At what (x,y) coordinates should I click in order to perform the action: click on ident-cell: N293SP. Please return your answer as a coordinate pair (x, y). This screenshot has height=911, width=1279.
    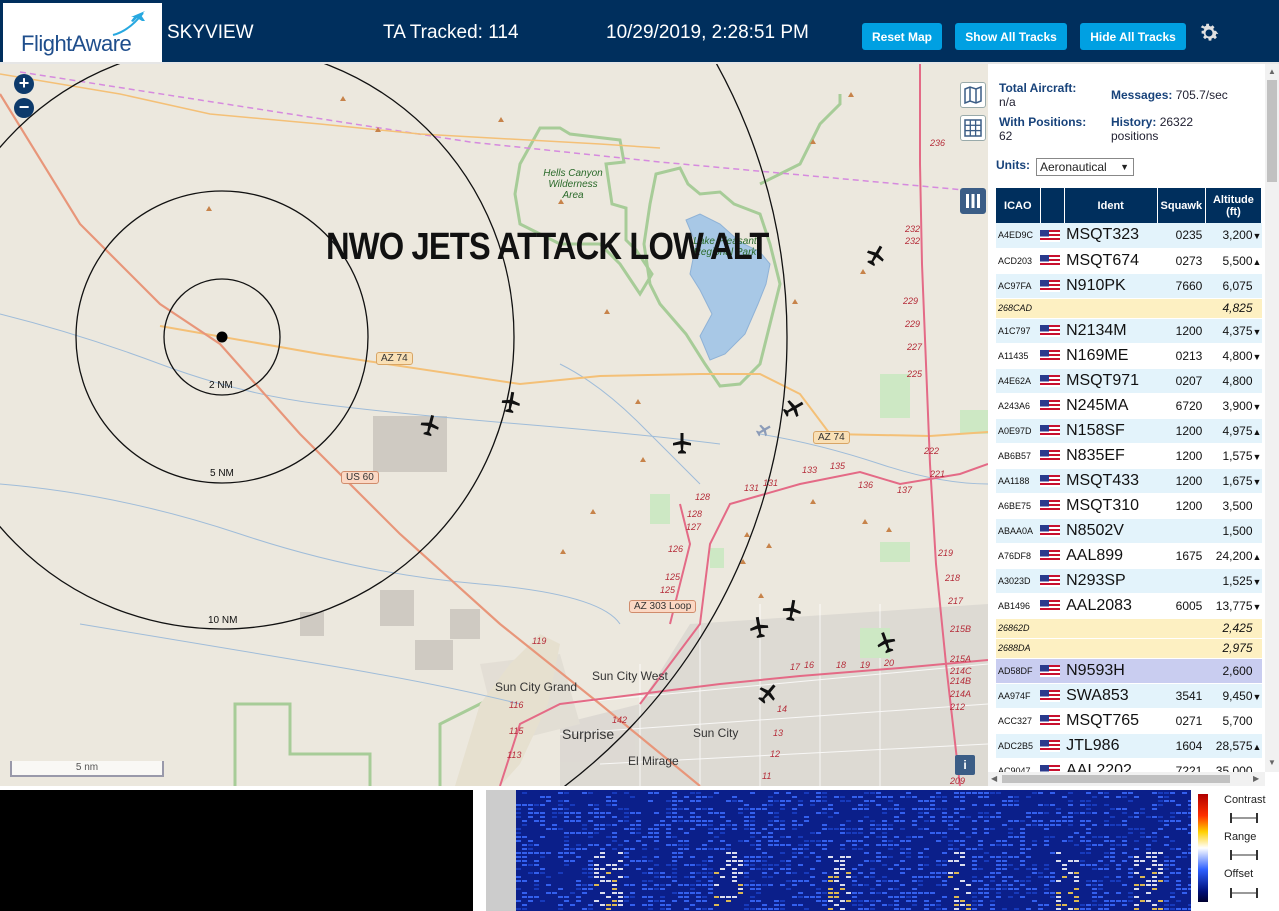
    Looking at the image, I should click on (1111, 581).